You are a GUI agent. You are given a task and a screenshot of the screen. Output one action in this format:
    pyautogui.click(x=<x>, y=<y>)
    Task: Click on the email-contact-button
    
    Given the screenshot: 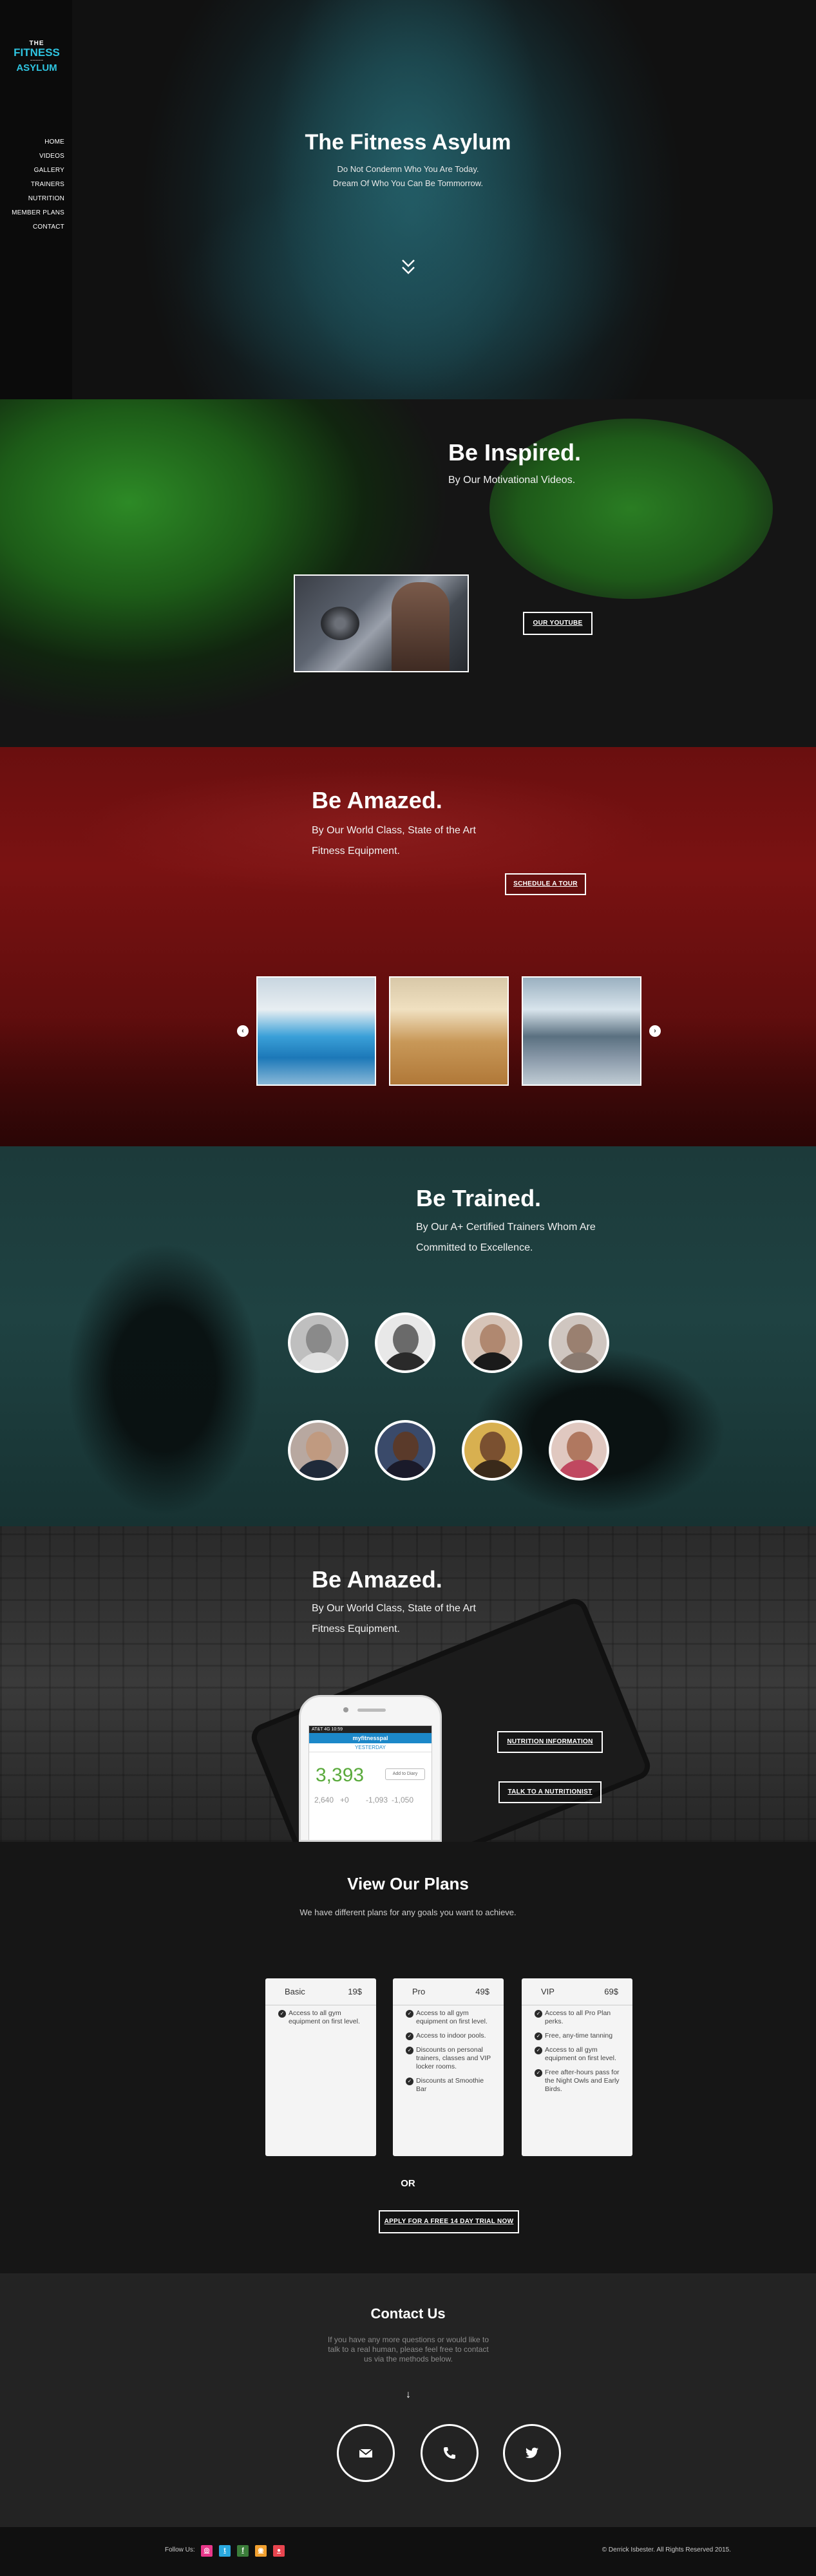 What is the action you would take?
    pyautogui.click(x=366, y=2453)
    